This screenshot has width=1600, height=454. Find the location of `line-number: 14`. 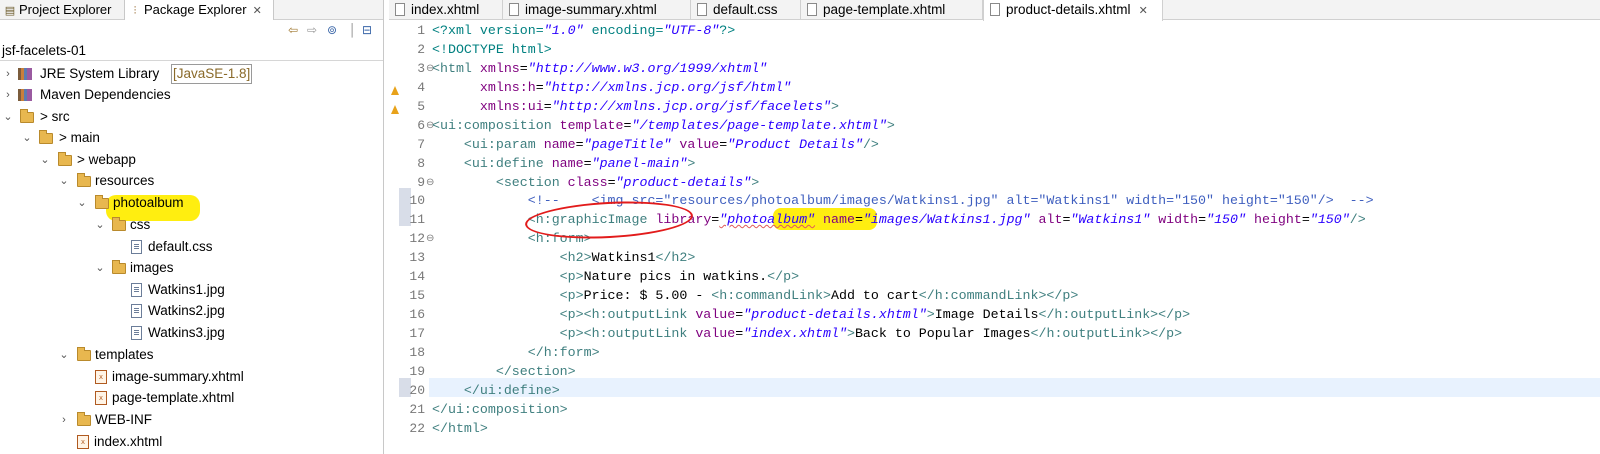

line-number: 14 is located at coordinates (417, 276).